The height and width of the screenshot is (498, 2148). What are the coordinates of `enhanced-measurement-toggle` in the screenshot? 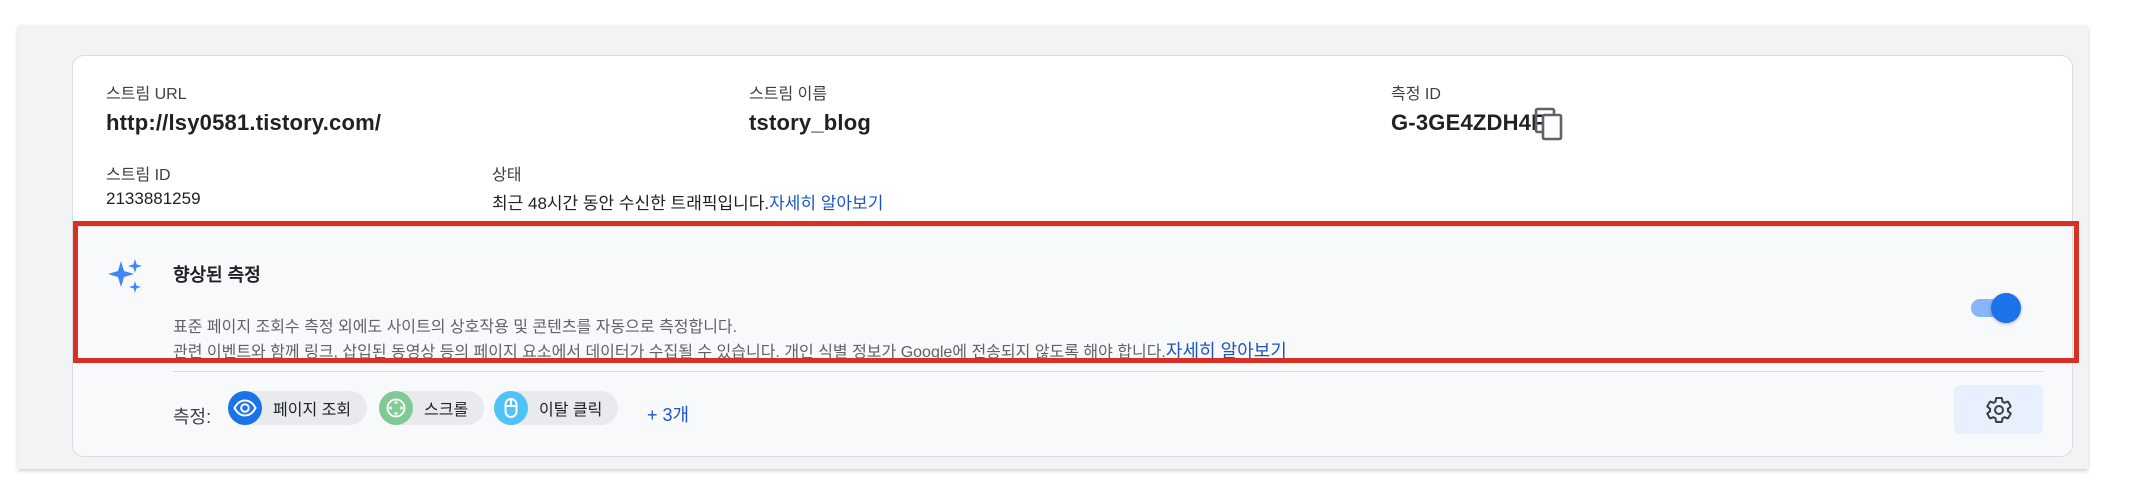 It's located at (1996, 307).